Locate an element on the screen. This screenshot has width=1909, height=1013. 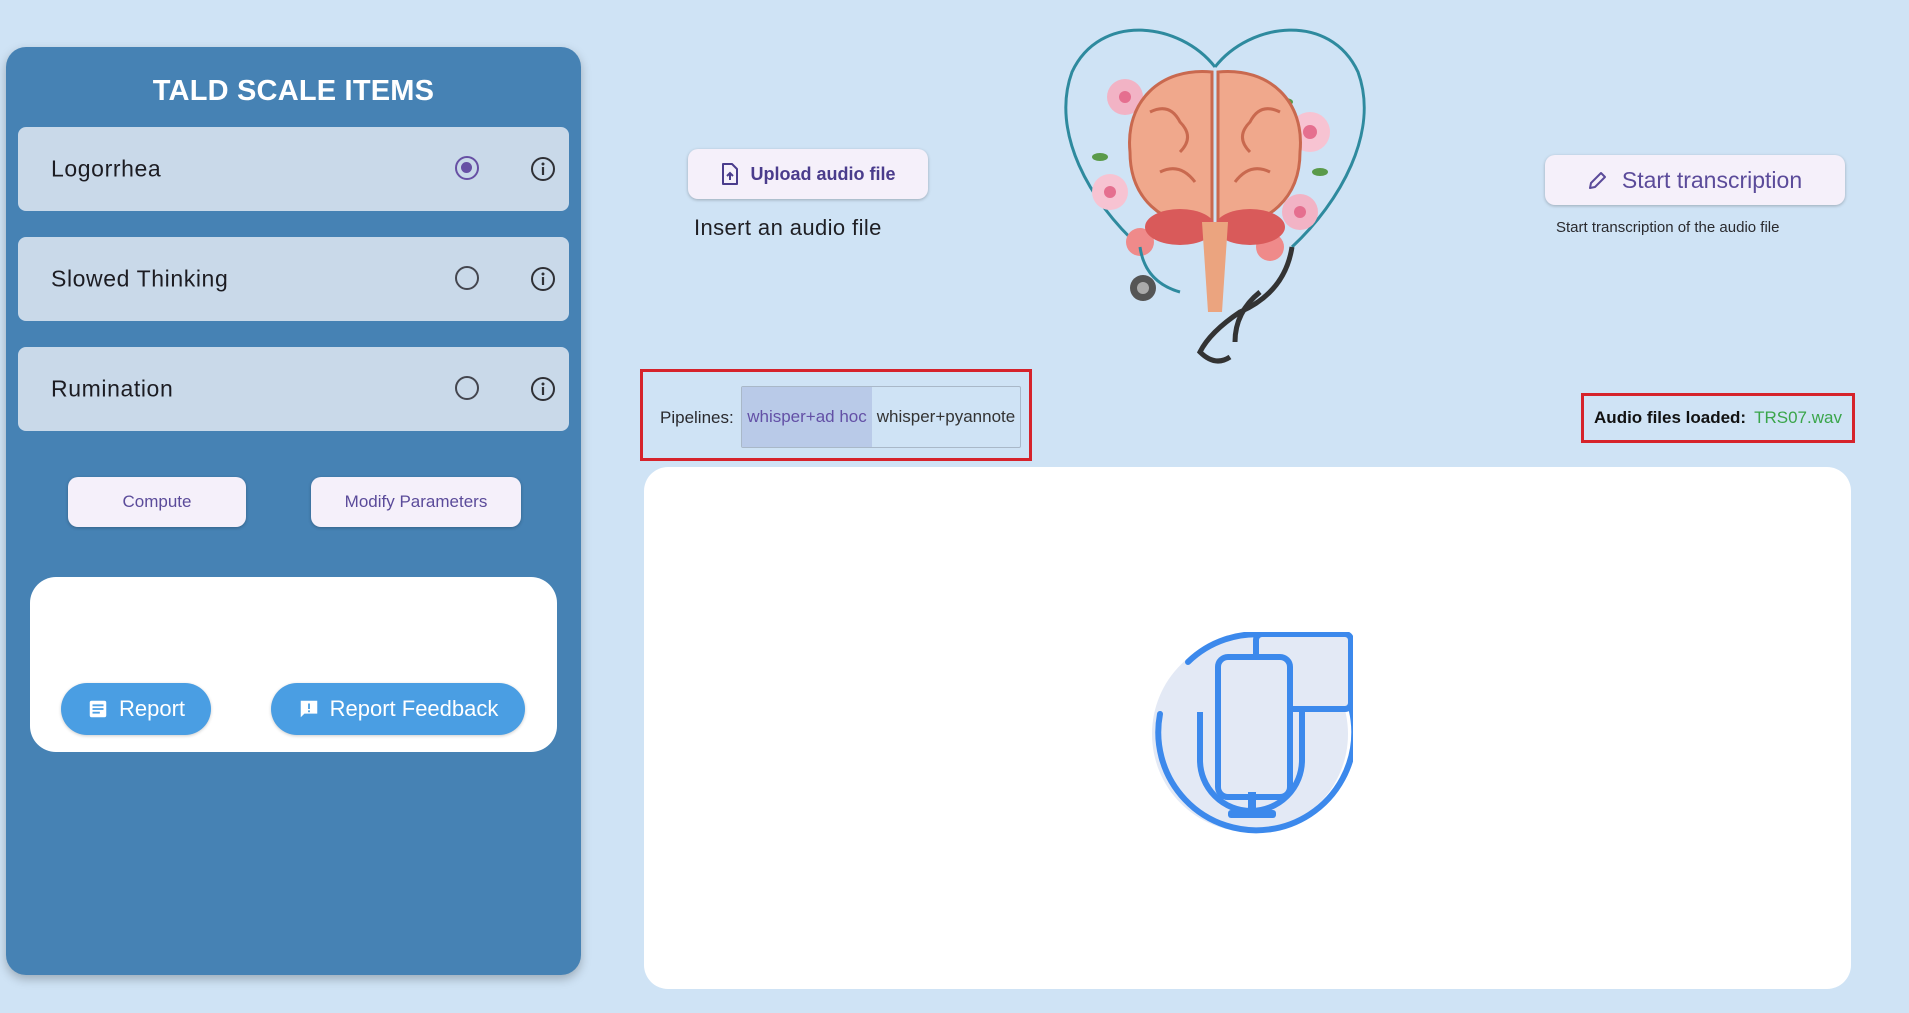
audio-file-name: TRS07.wav is located at coordinates (1798, 417).